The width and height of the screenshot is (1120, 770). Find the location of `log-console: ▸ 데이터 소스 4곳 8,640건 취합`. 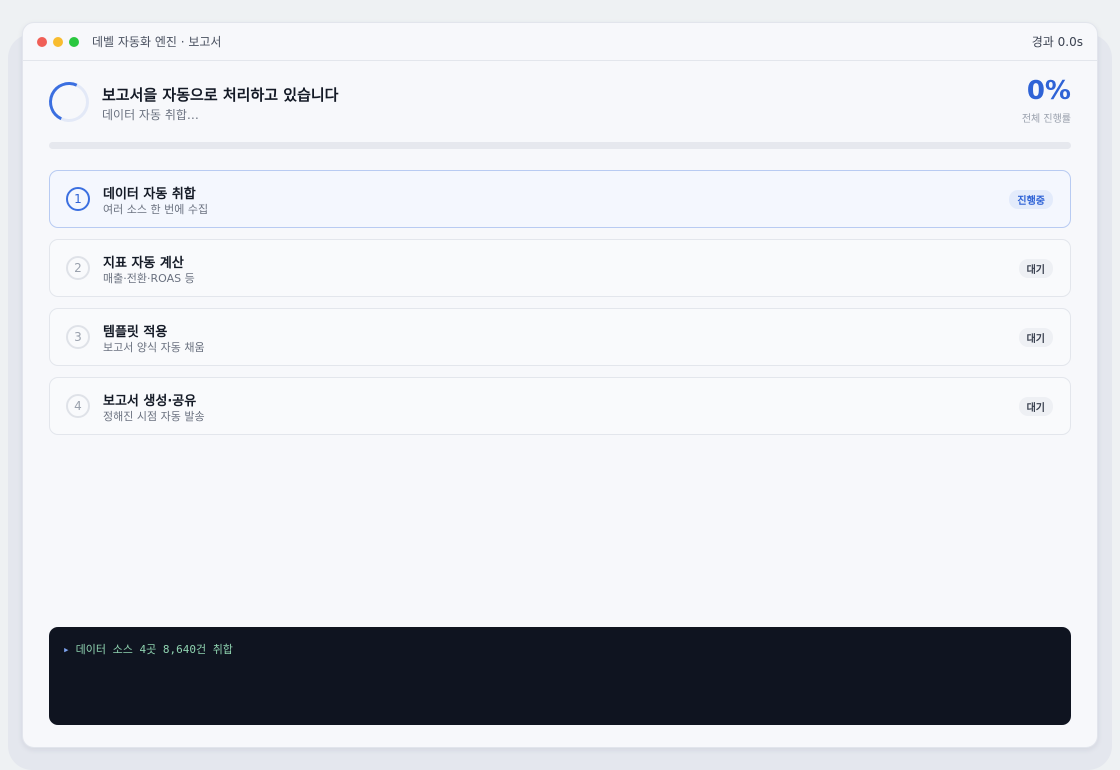

log-console: ▸ 데이터 소스 4곳 8,640건 취합 is located at coordinates (560, 676).